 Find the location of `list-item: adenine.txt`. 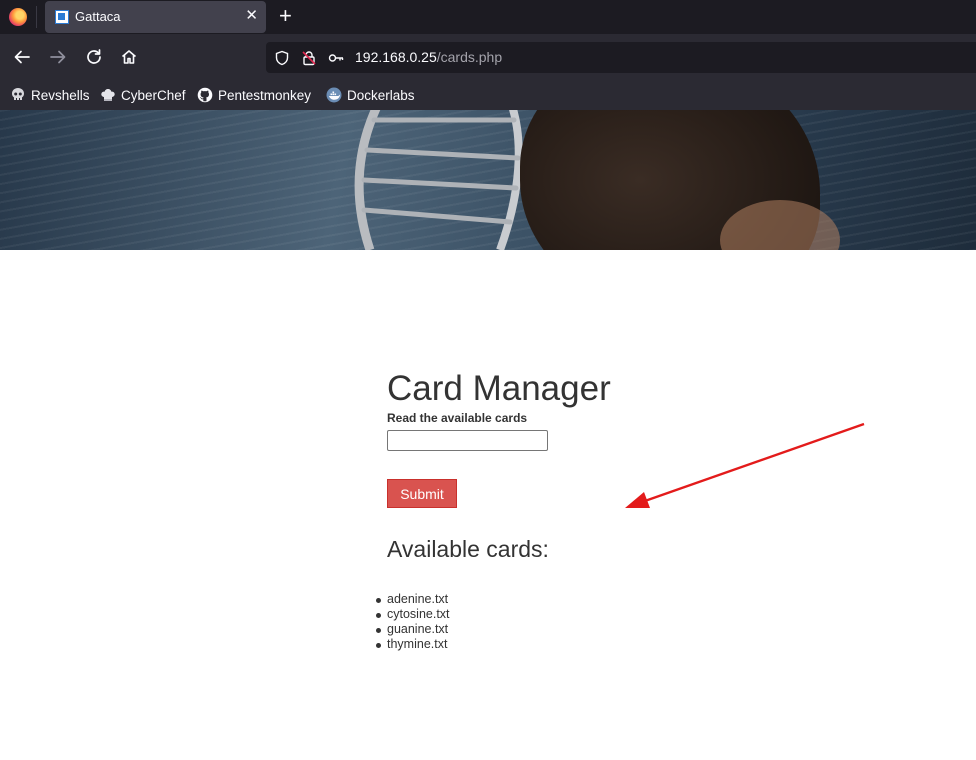

list-item: adenine.txt is located at coordinates (412, 599).